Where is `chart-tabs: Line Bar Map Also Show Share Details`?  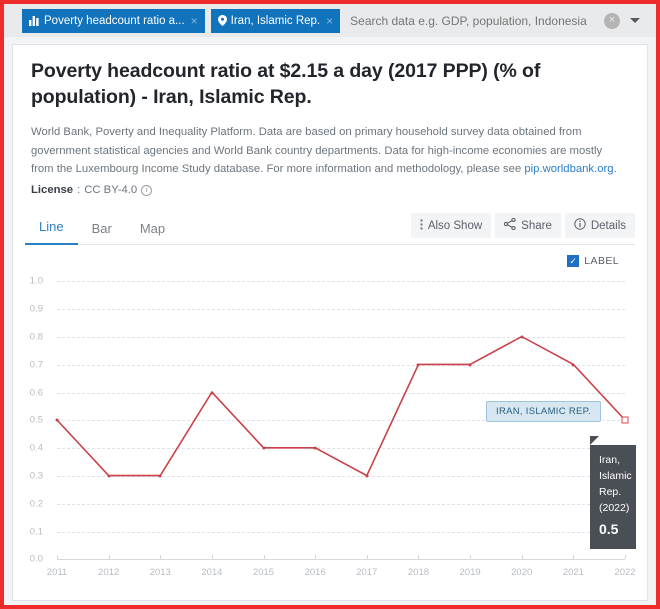 chart-tabs: Line Bar Map Also Show Share Details is located at coordinates (330, 228).